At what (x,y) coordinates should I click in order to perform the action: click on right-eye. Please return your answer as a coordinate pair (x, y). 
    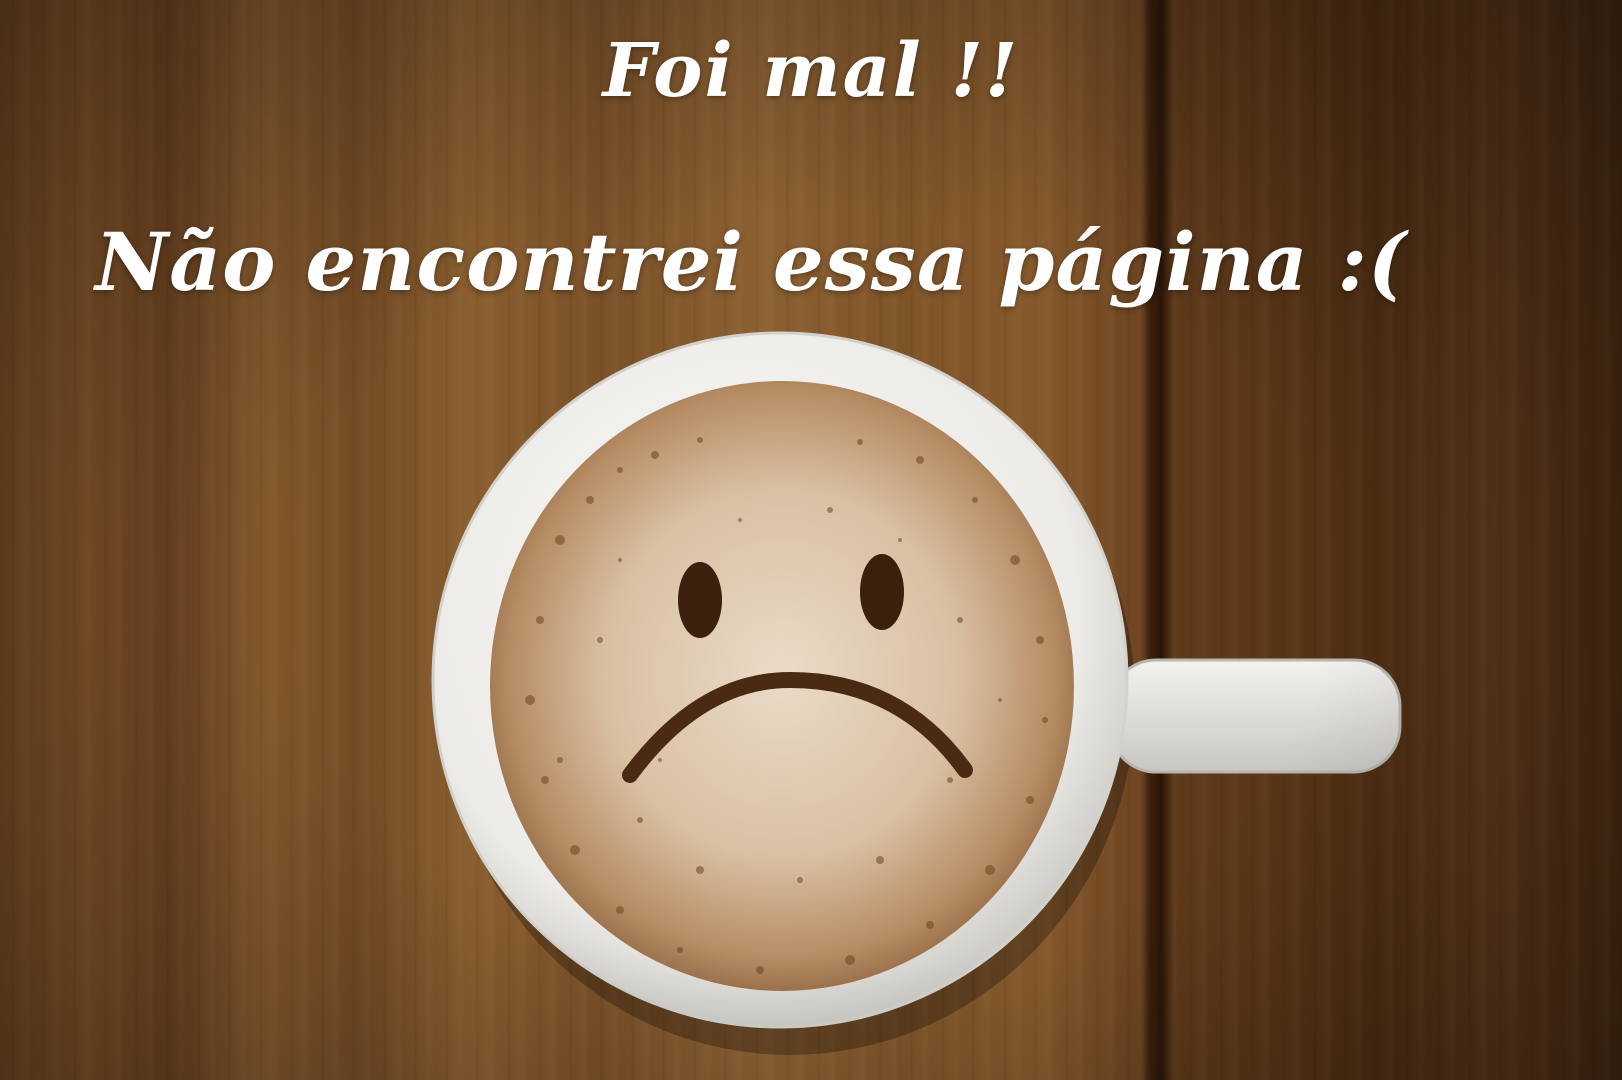
    Looking at the image, I should click on (882, 592).